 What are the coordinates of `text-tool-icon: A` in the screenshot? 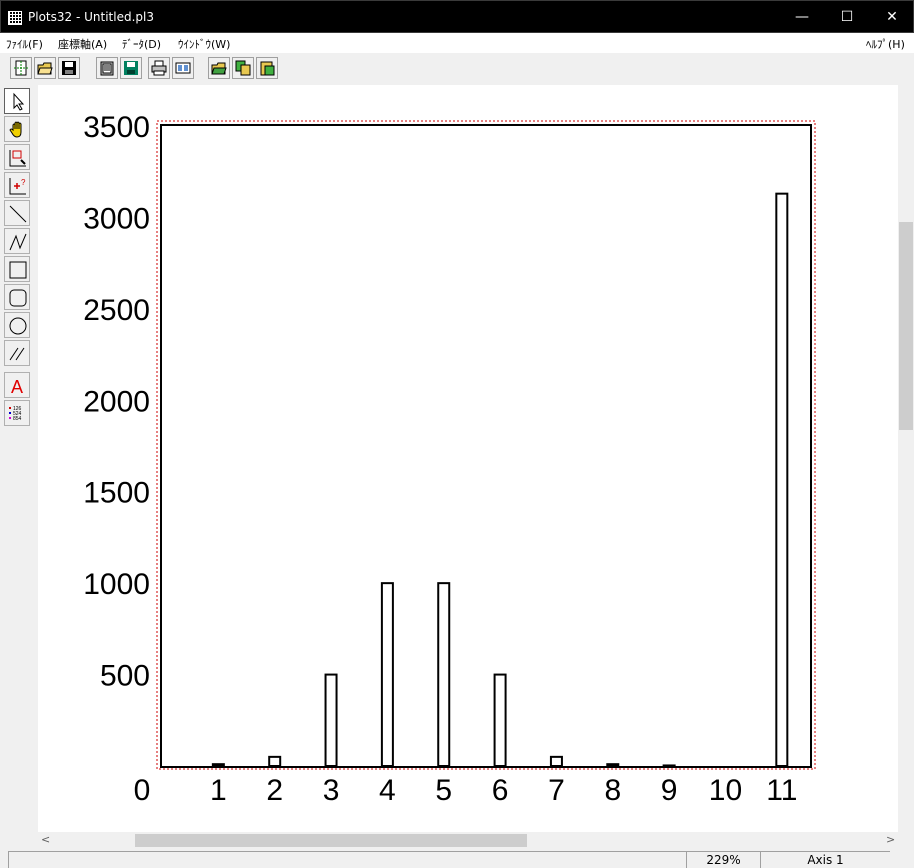 It's located at (17, 385).